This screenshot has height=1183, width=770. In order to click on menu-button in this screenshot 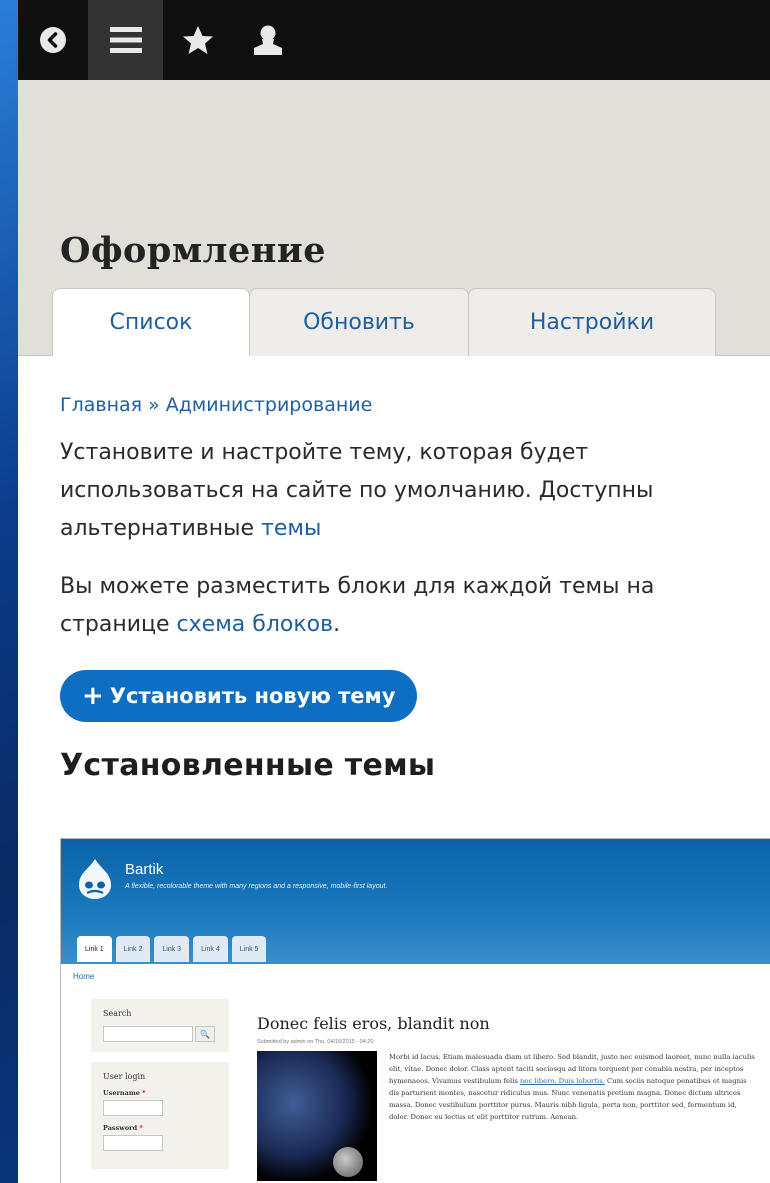, I will do `click(125, 40)`.